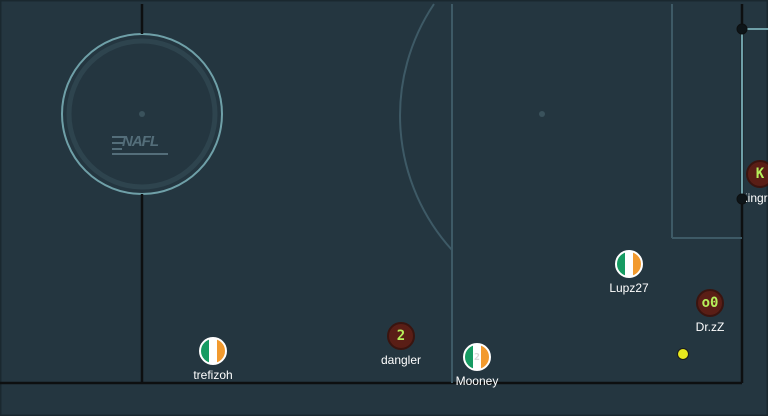  I want to click on player-trefizoh: trefizoh, so click(213, 359).